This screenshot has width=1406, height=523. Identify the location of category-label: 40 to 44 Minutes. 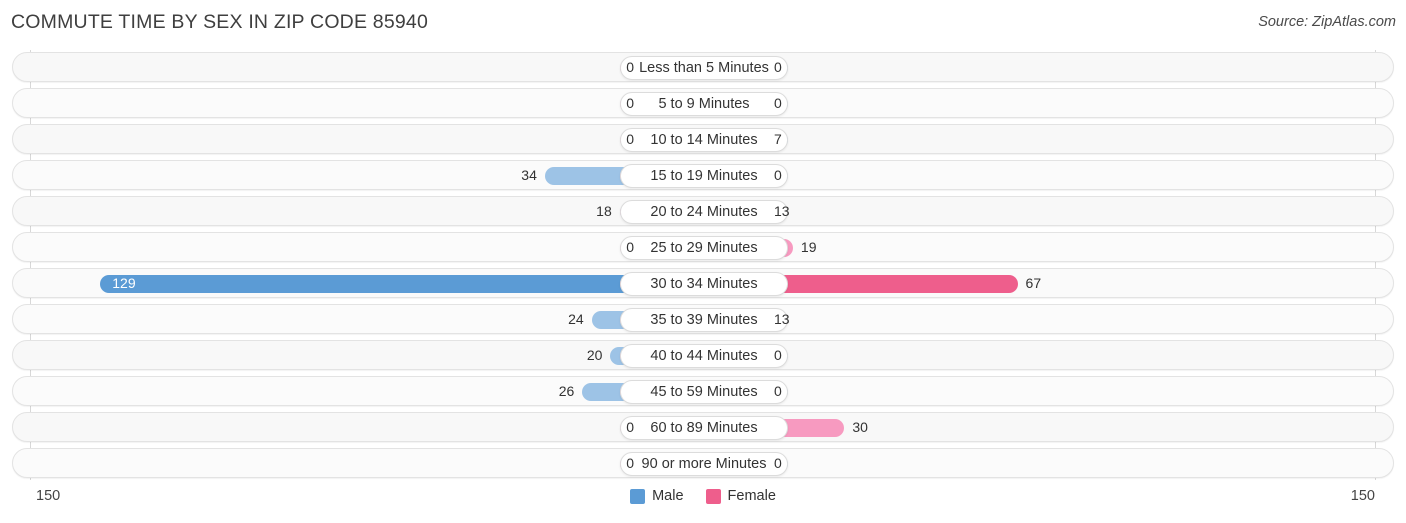
(704, 356).